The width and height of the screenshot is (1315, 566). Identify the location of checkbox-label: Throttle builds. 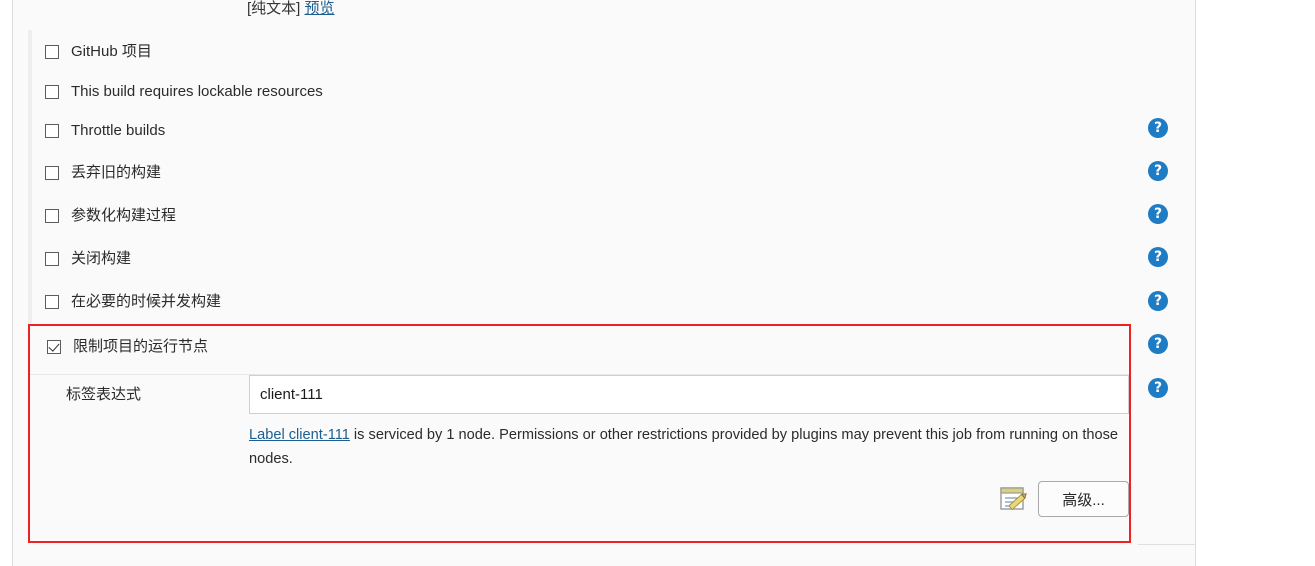
(118, 130).